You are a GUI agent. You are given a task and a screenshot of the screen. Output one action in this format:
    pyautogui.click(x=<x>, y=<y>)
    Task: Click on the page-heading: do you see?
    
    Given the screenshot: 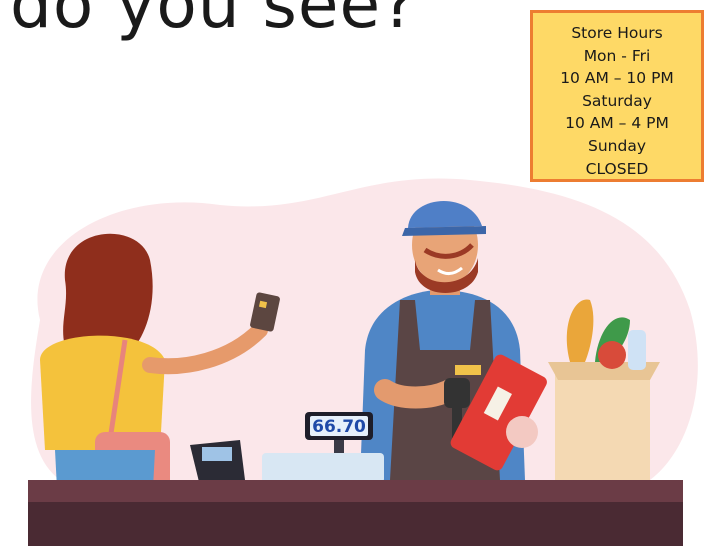 What is the action you would take?
    pyautogui.click(x=214, y=21)
    